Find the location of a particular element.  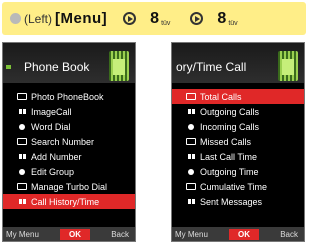

menu-item: Total Calls is located at coordinates (238, 96).